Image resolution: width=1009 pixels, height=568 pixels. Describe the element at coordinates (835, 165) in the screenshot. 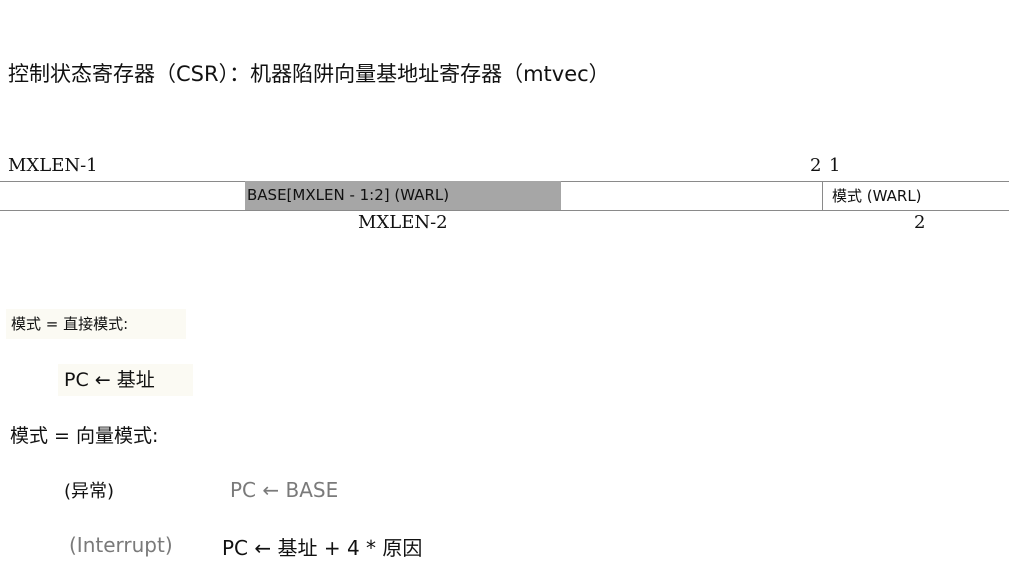

I see `bit-label-1: 1` at that location.